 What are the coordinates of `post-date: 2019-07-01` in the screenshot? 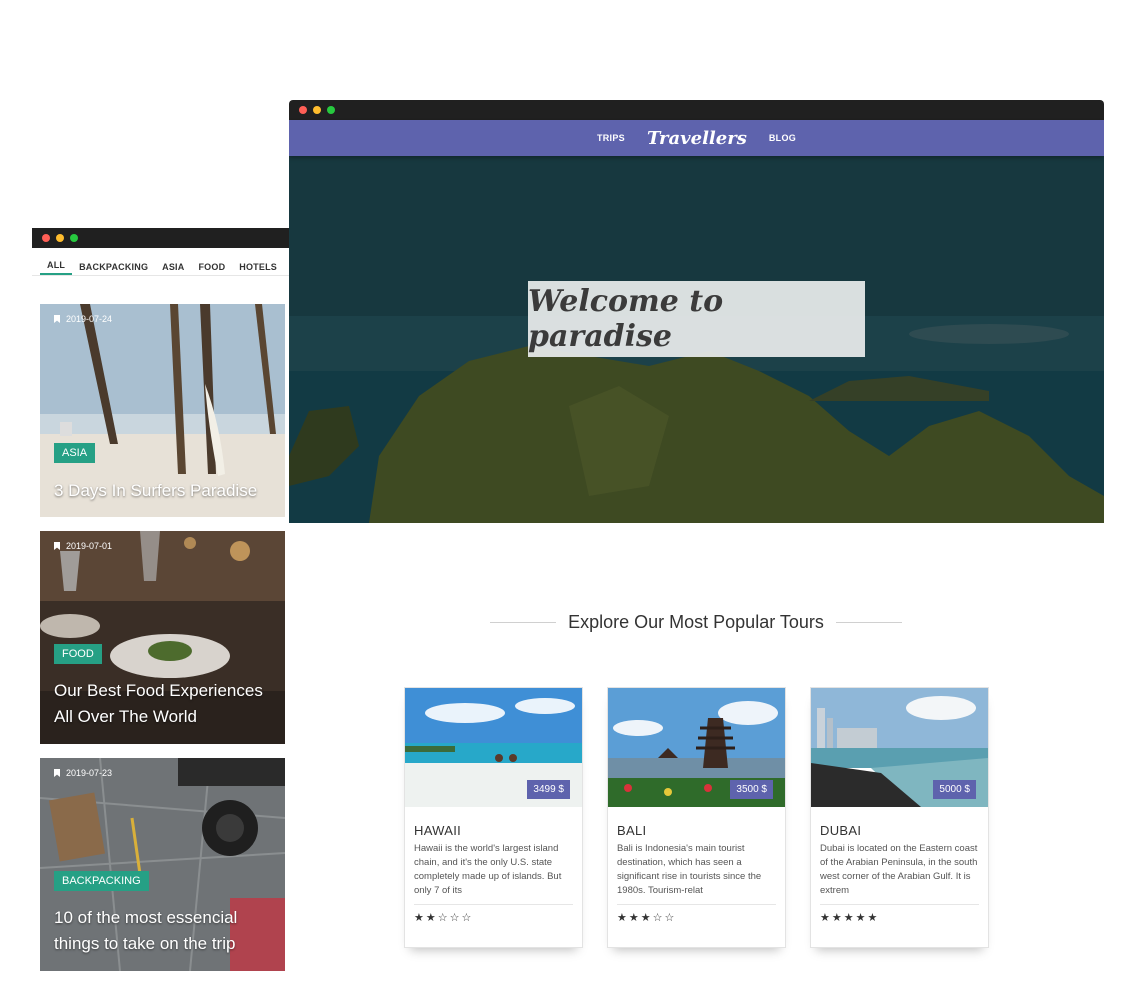 It's located at (83, 546).